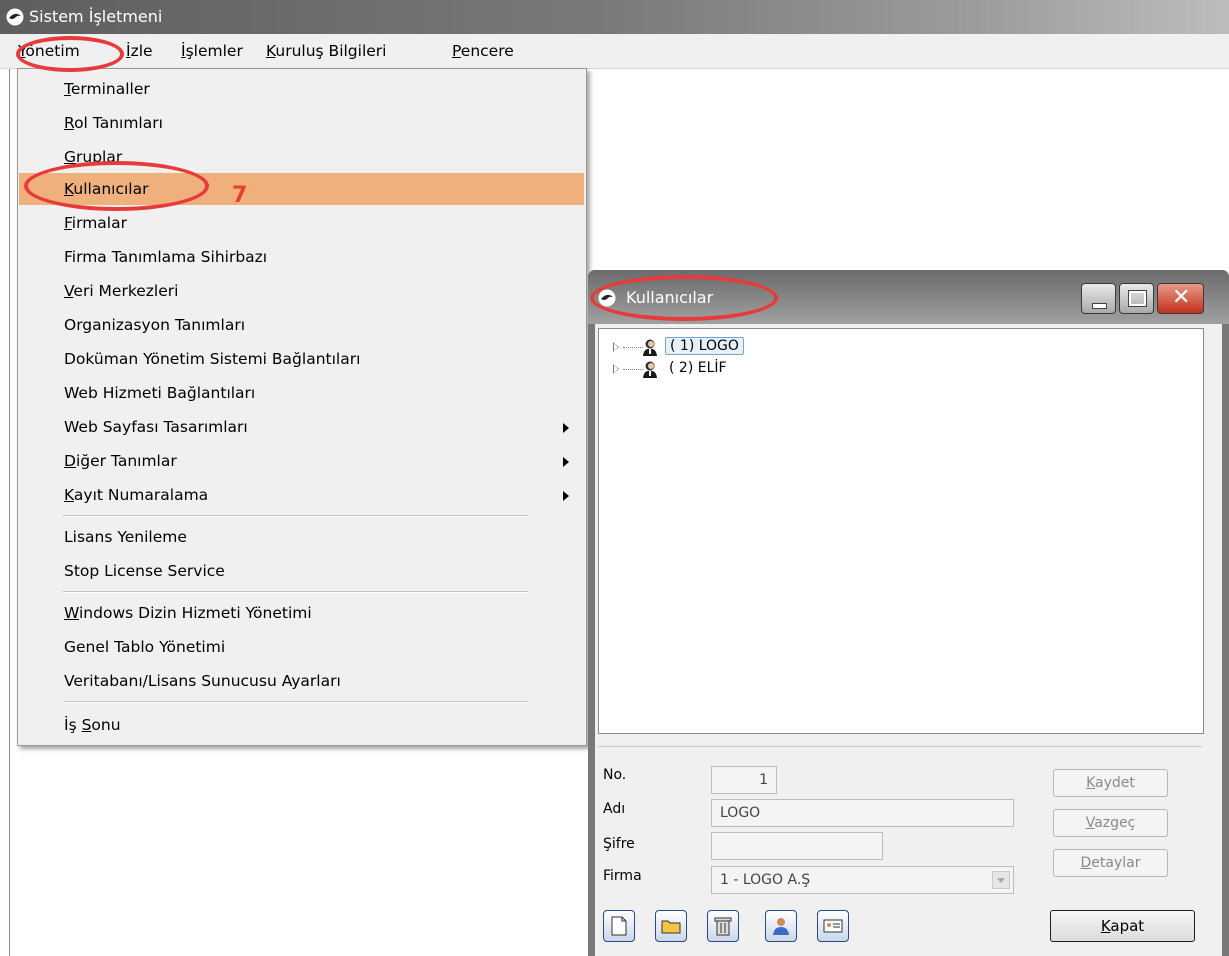  What do you see at coordinates (70, 54) in the screenshot?
I see `annotation-circle-yonetim` at bounding box center [70, 54].